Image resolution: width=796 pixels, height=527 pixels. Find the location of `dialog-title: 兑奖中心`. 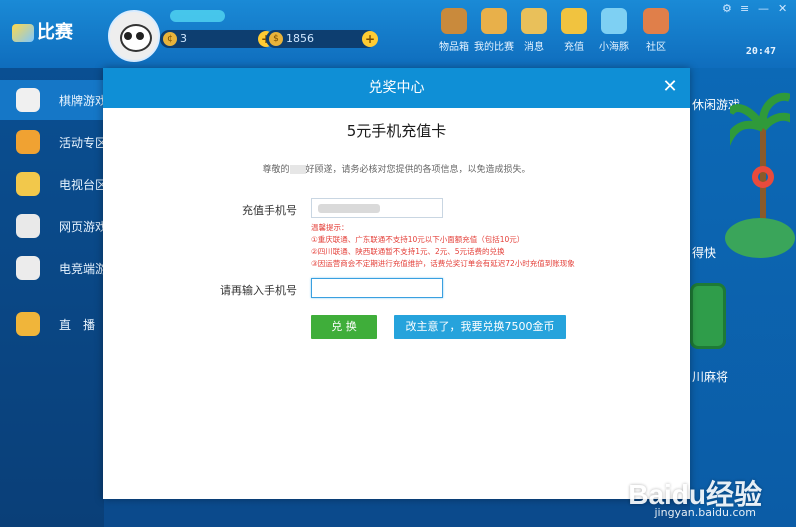

dialog-title: 兑奖中心 is located at coordinates (396, 88).